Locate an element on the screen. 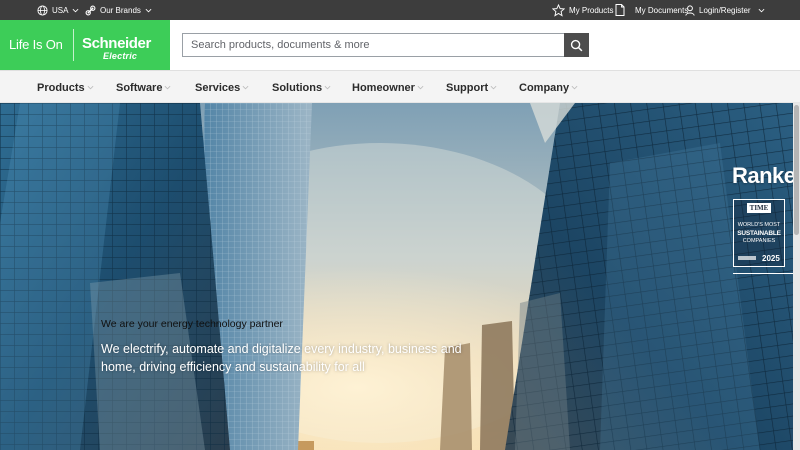 This screenshot has height=450, width=800. country-label: USA is located at coordinates (60, 10).